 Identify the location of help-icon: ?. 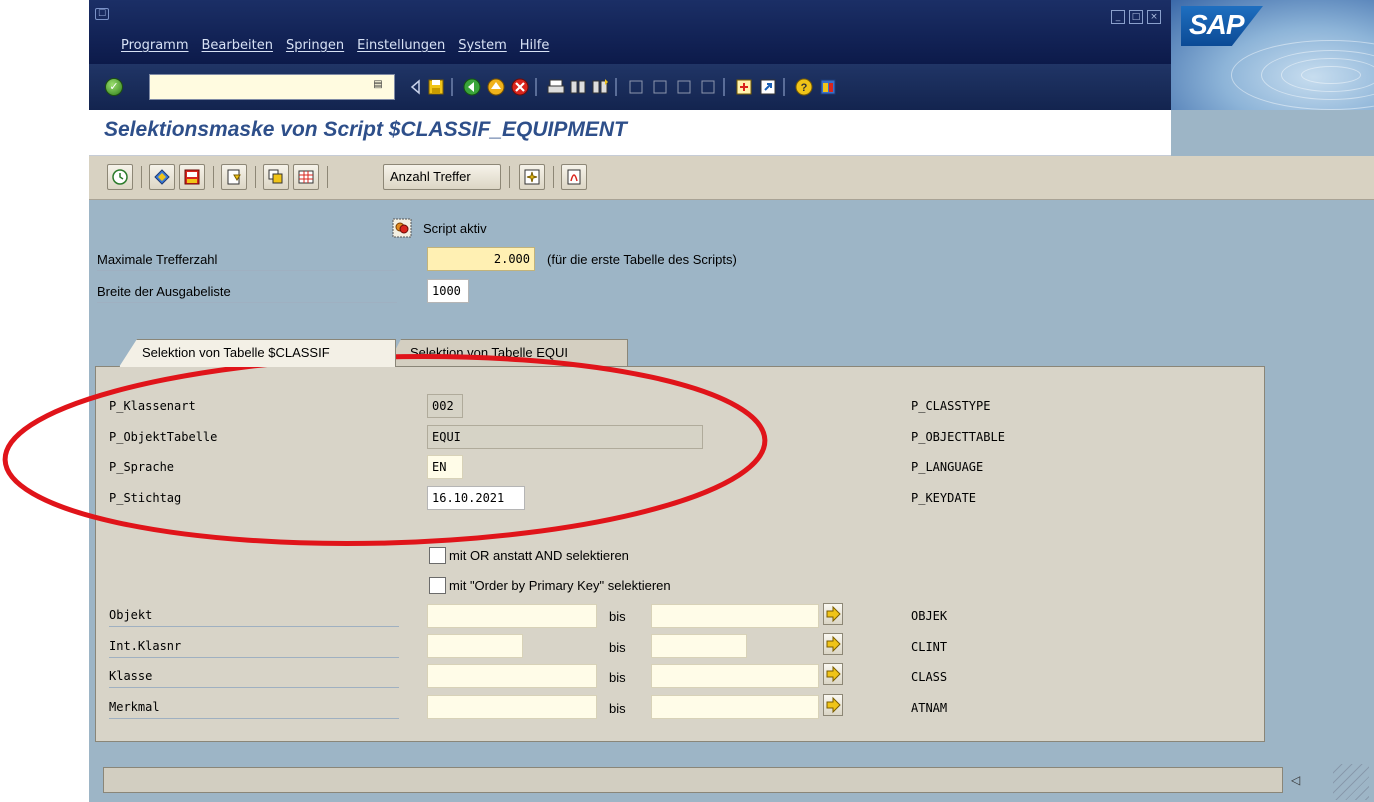
(804, 87).